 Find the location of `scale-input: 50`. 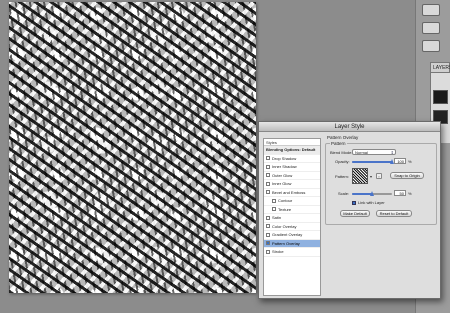

scale-input: 50 is located at coordinates (400, 193).